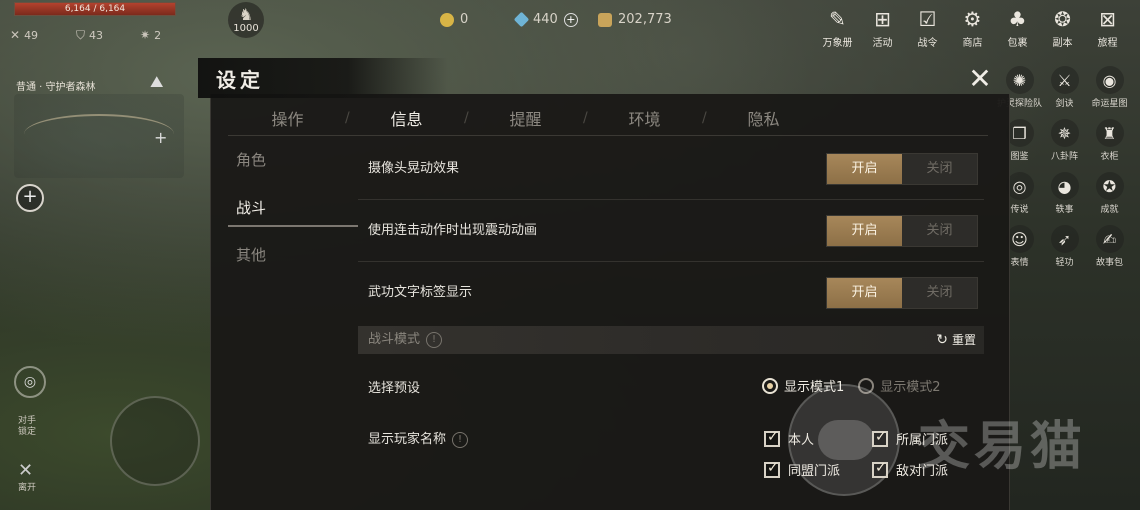 This screenshot has height=510, width=1140. Describe the element at coordinates (644, 118) in the screenshot. I see `tab-environment: 环境` at that location.